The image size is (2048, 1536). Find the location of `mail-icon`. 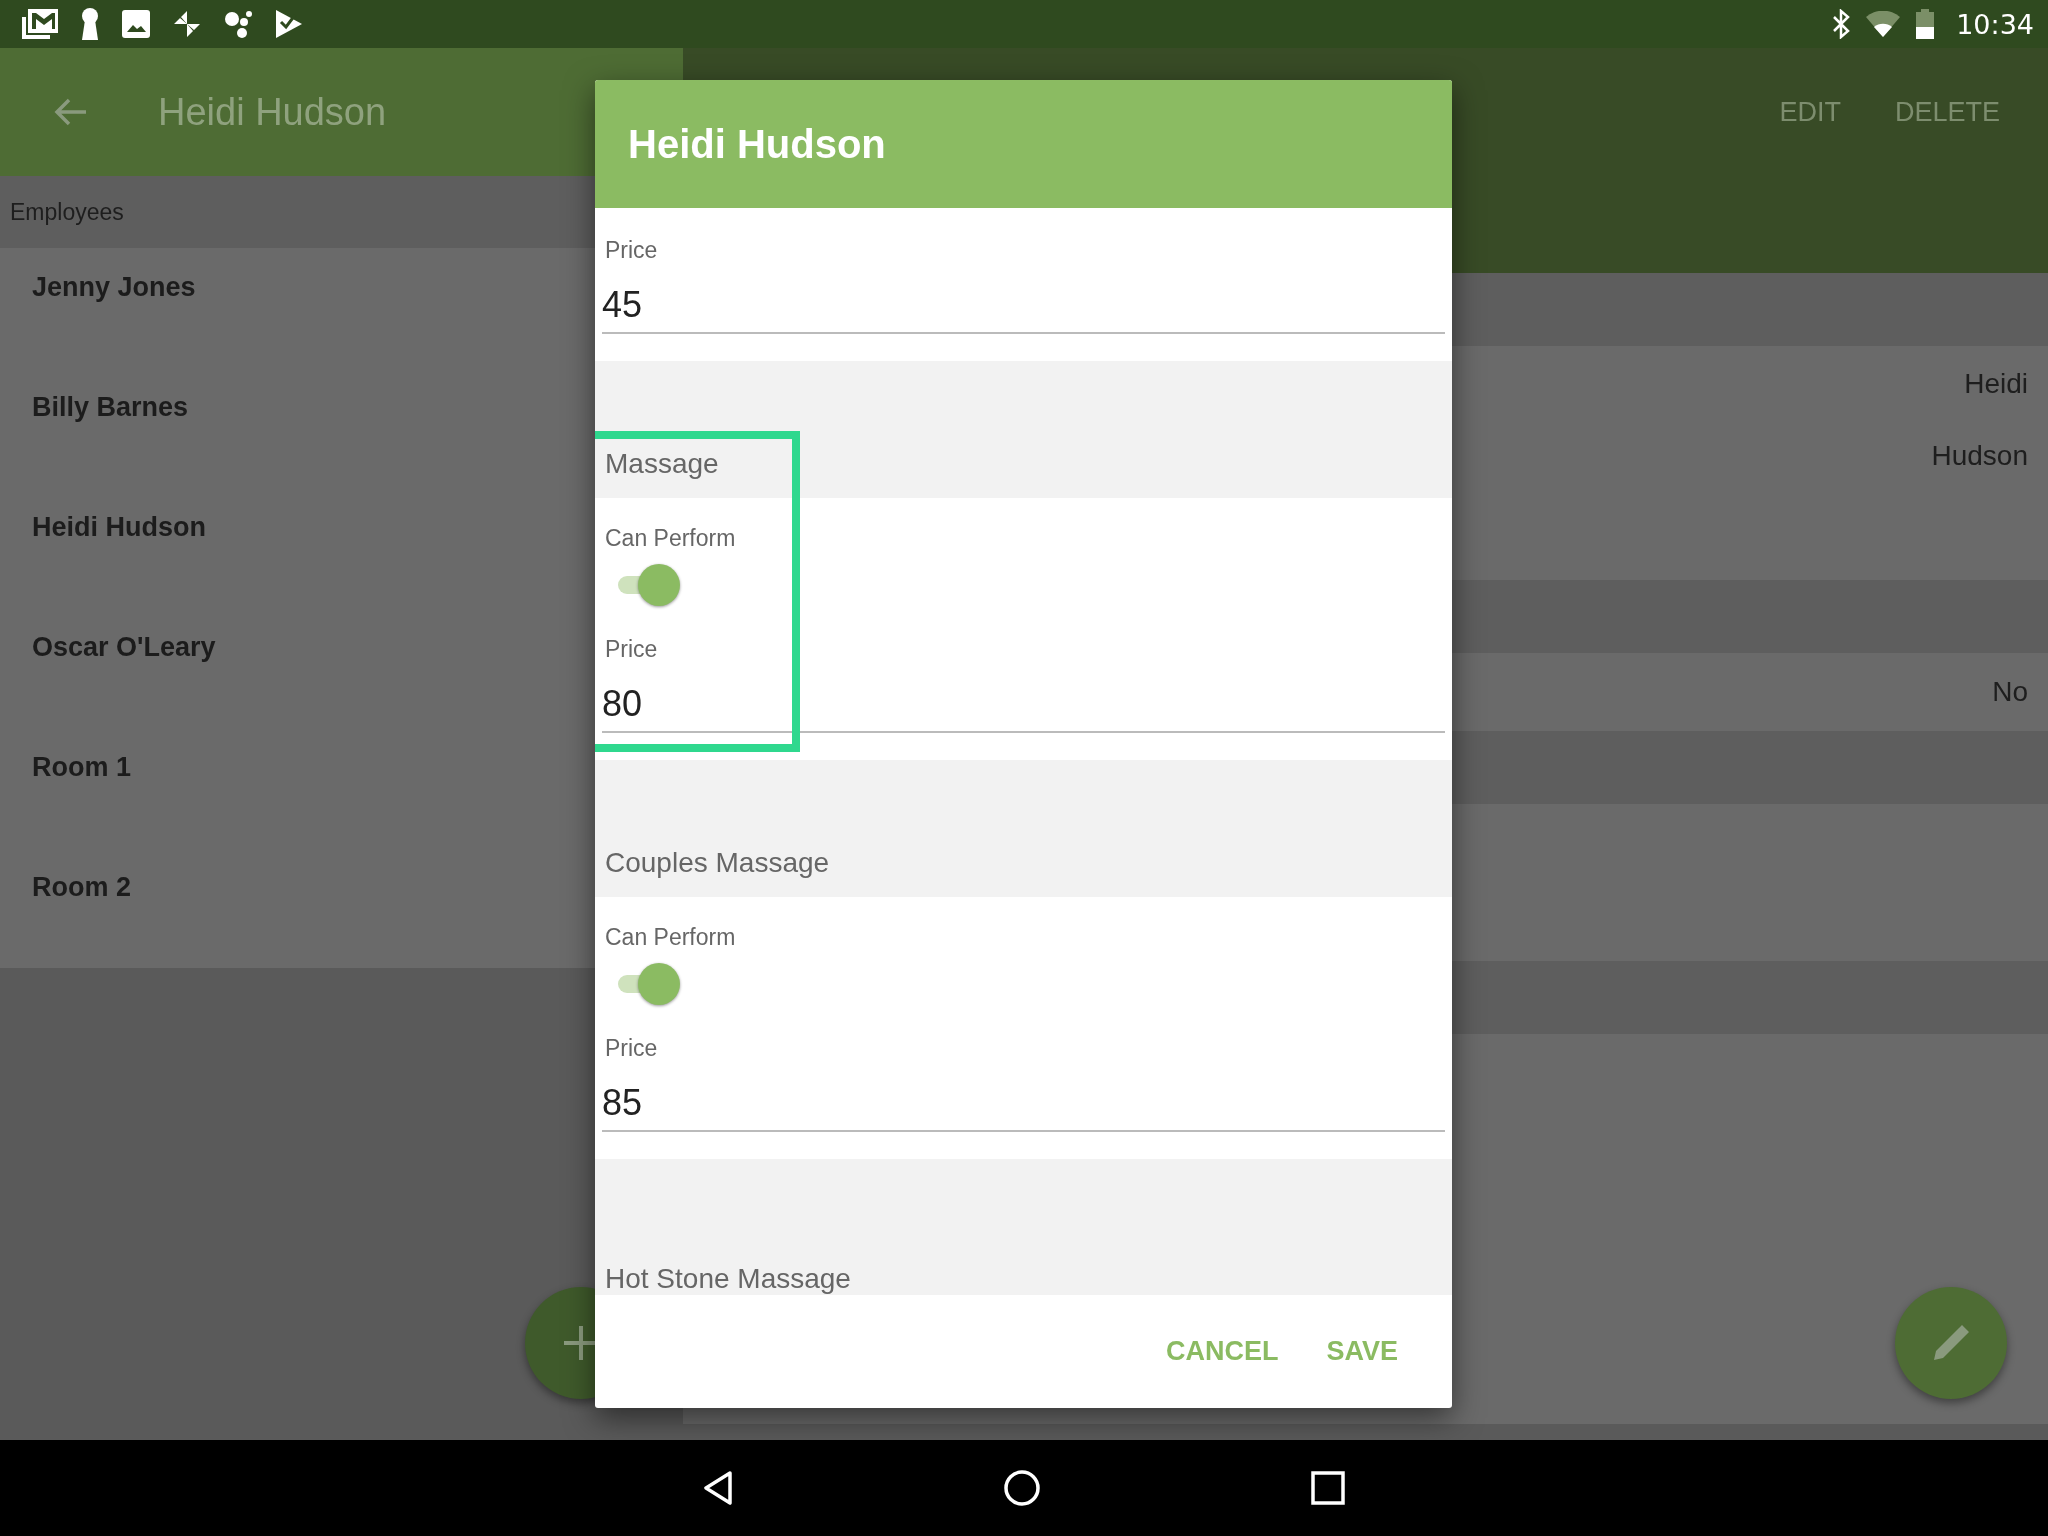

mail-icon is located at coordinates (40, 24).